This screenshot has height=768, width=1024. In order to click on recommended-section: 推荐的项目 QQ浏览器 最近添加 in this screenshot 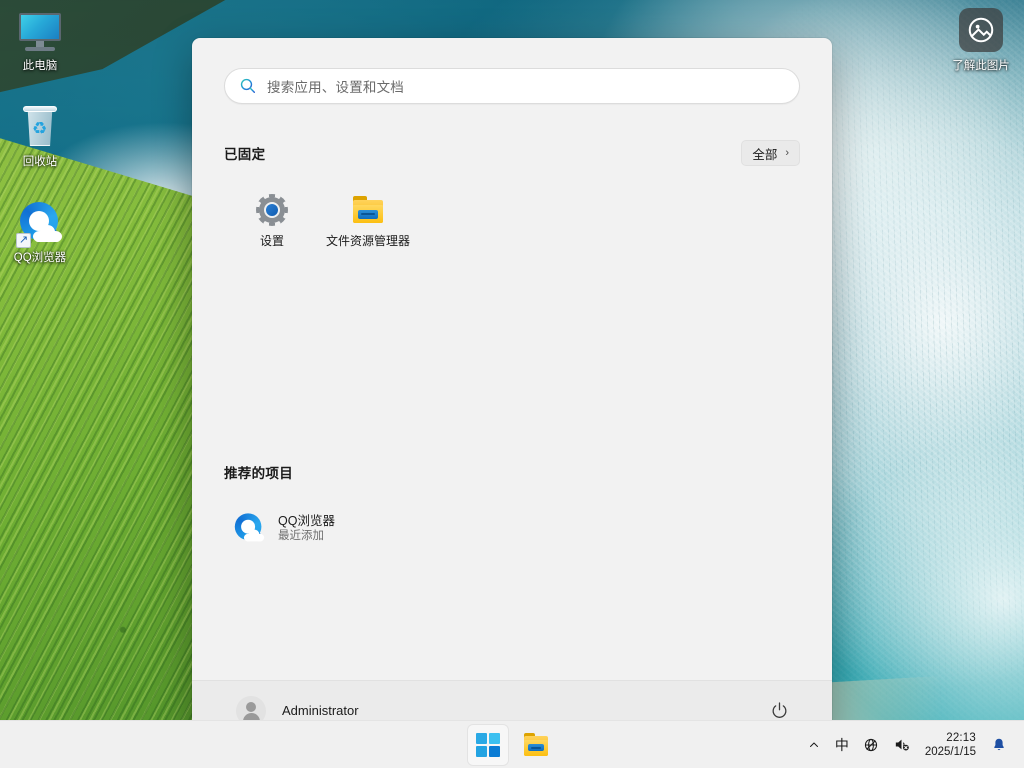, I will do `click(512, 506)`.